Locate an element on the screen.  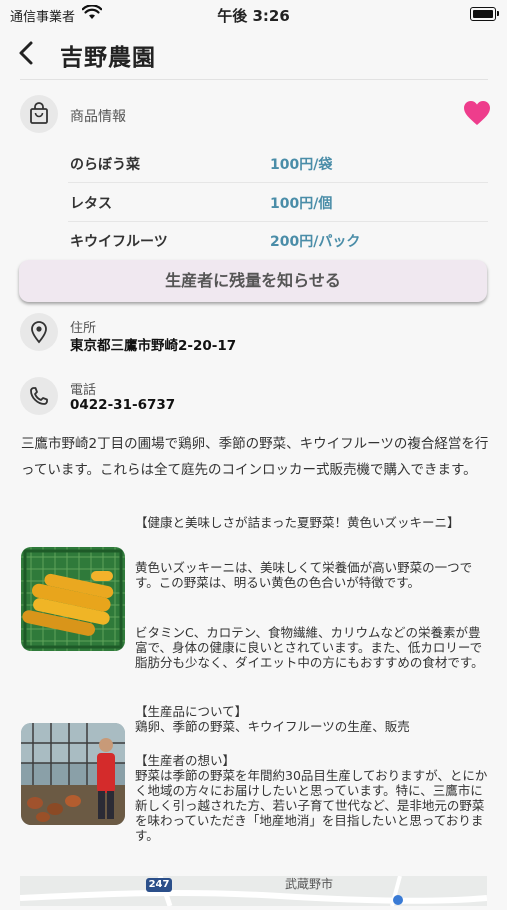
zucchini-photo is located at coordinates (73, 599).